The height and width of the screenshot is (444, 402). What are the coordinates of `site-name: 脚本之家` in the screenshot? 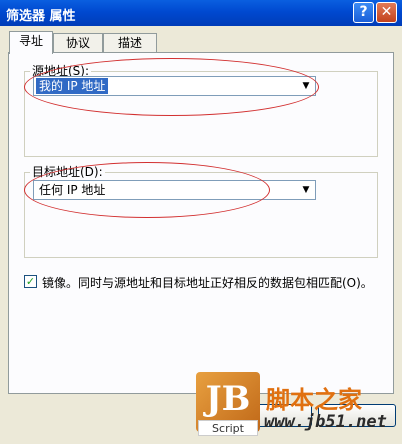 It's located at (314, 400).